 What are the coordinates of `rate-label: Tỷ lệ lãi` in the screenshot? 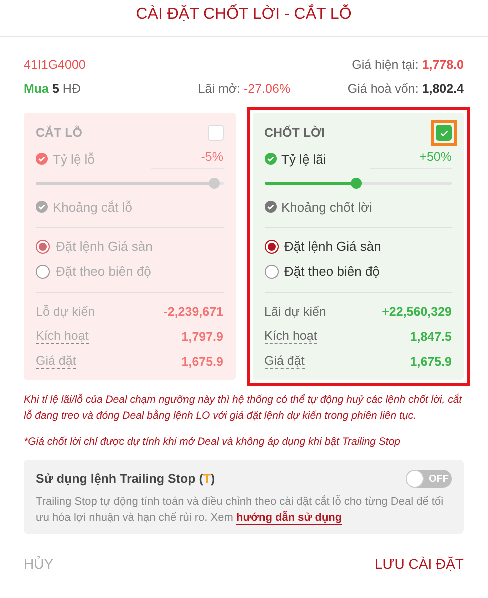 It's located at (304, 159).